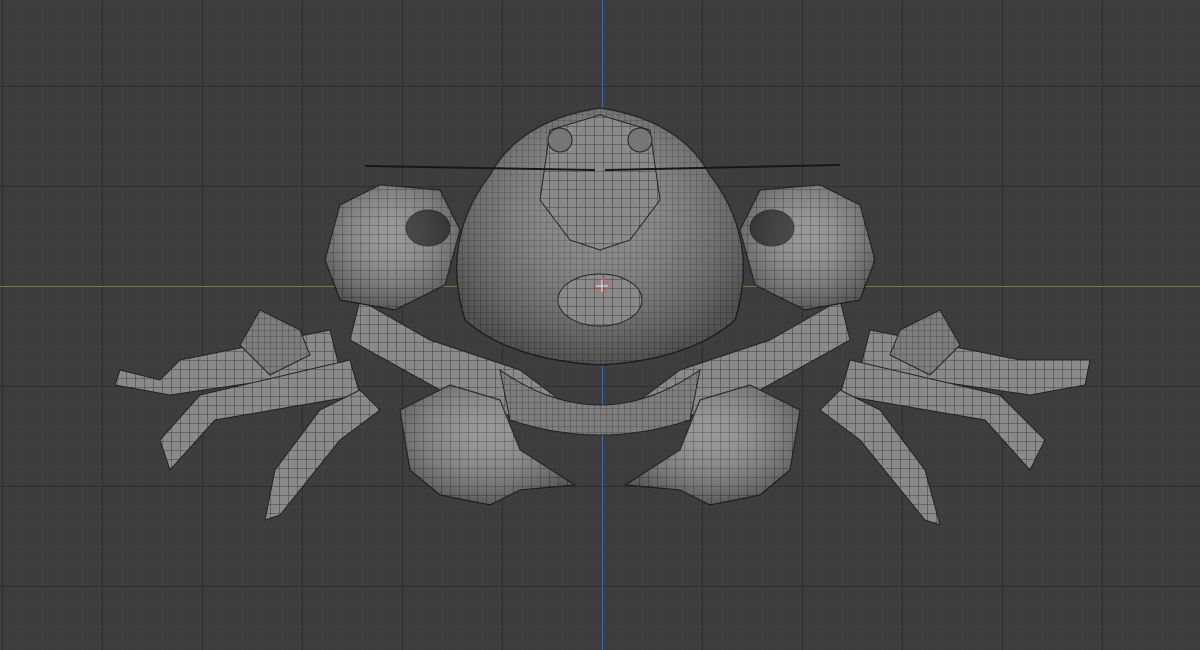 The image size is (1200, 650). What do you see at coordinates (955, 417) in the screenshot?
I see `right-legs` at bounding box center [955, 417].